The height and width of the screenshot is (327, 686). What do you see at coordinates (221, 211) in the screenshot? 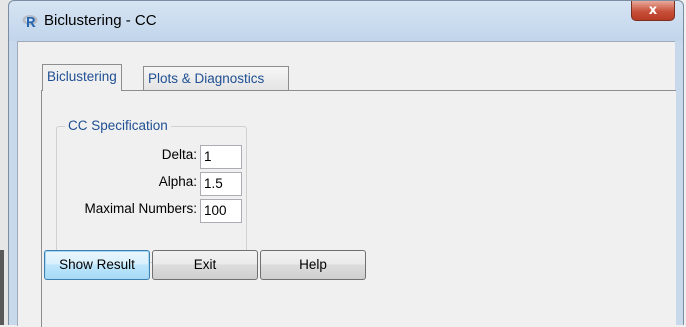
I see `maximal-numbers-field: 100` at bounding box center [221, 211].